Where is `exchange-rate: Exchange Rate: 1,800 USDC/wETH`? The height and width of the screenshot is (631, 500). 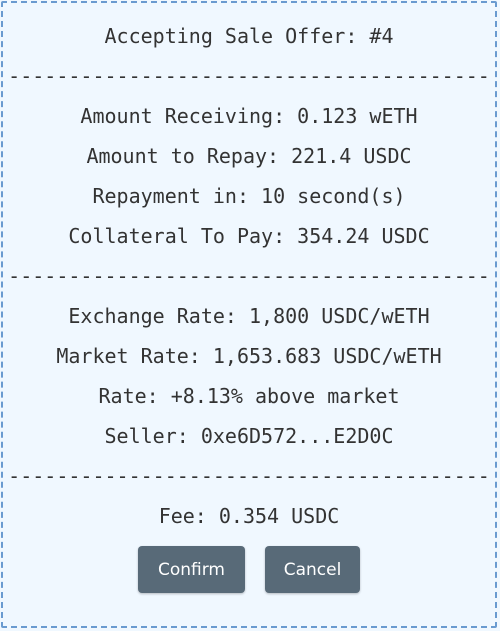 exchange-rate: Exchange Rate: 1,800 USDC/wETH is located at coordinates (249, 316).